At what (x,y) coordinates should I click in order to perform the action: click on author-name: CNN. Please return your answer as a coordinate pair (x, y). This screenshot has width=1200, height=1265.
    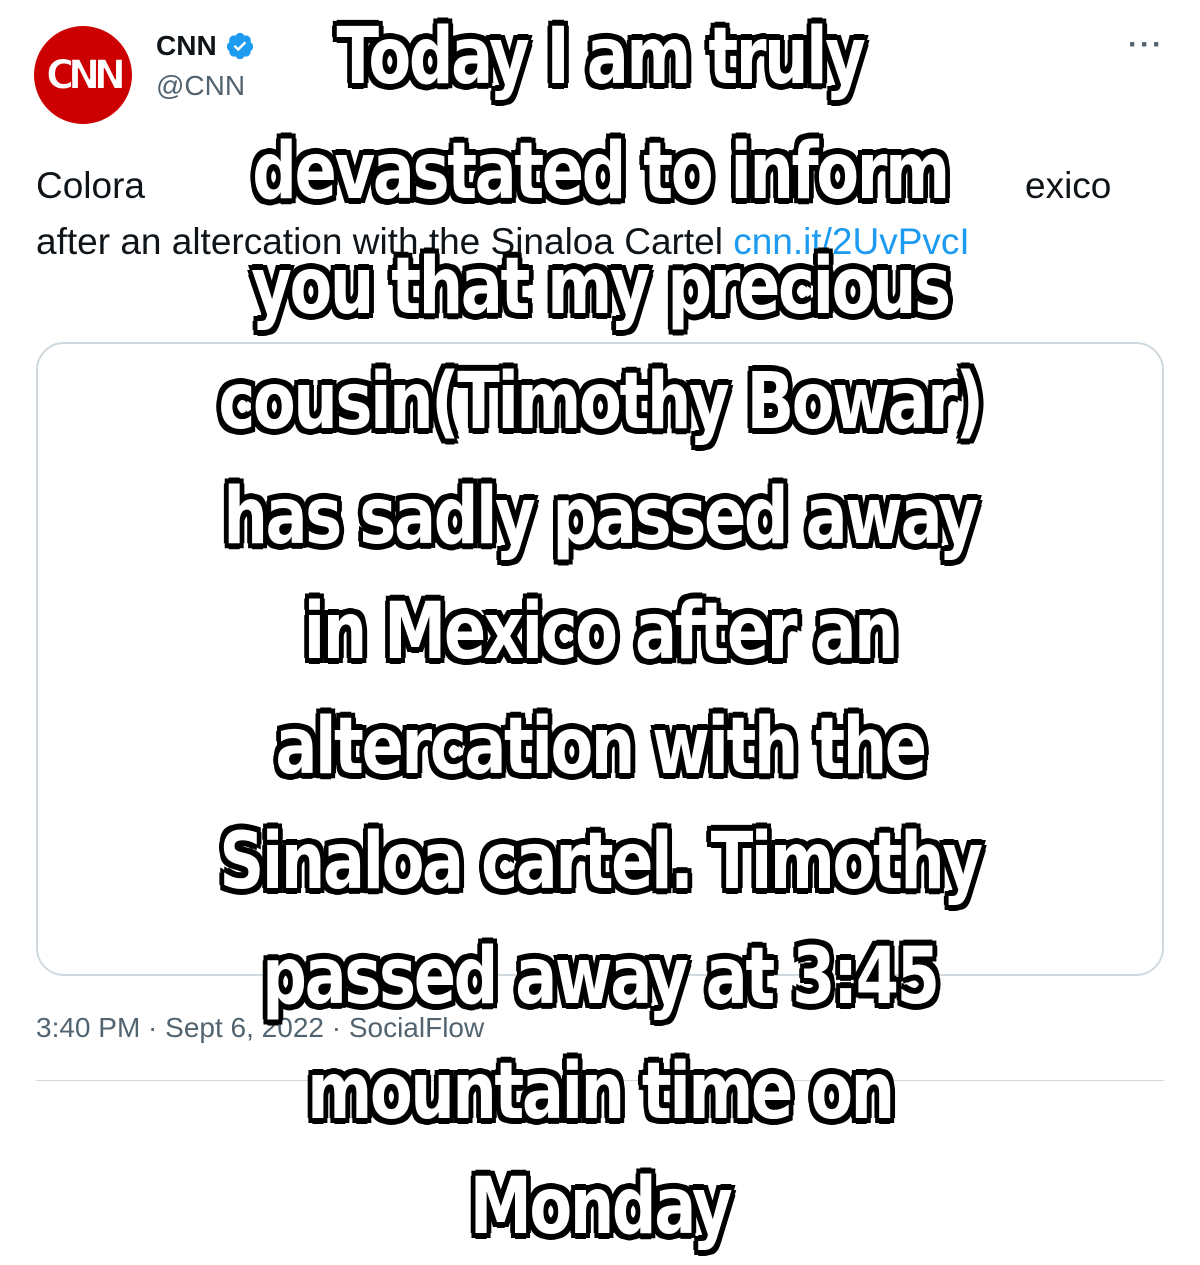
    Looking at the image, I should click on (186, 46).